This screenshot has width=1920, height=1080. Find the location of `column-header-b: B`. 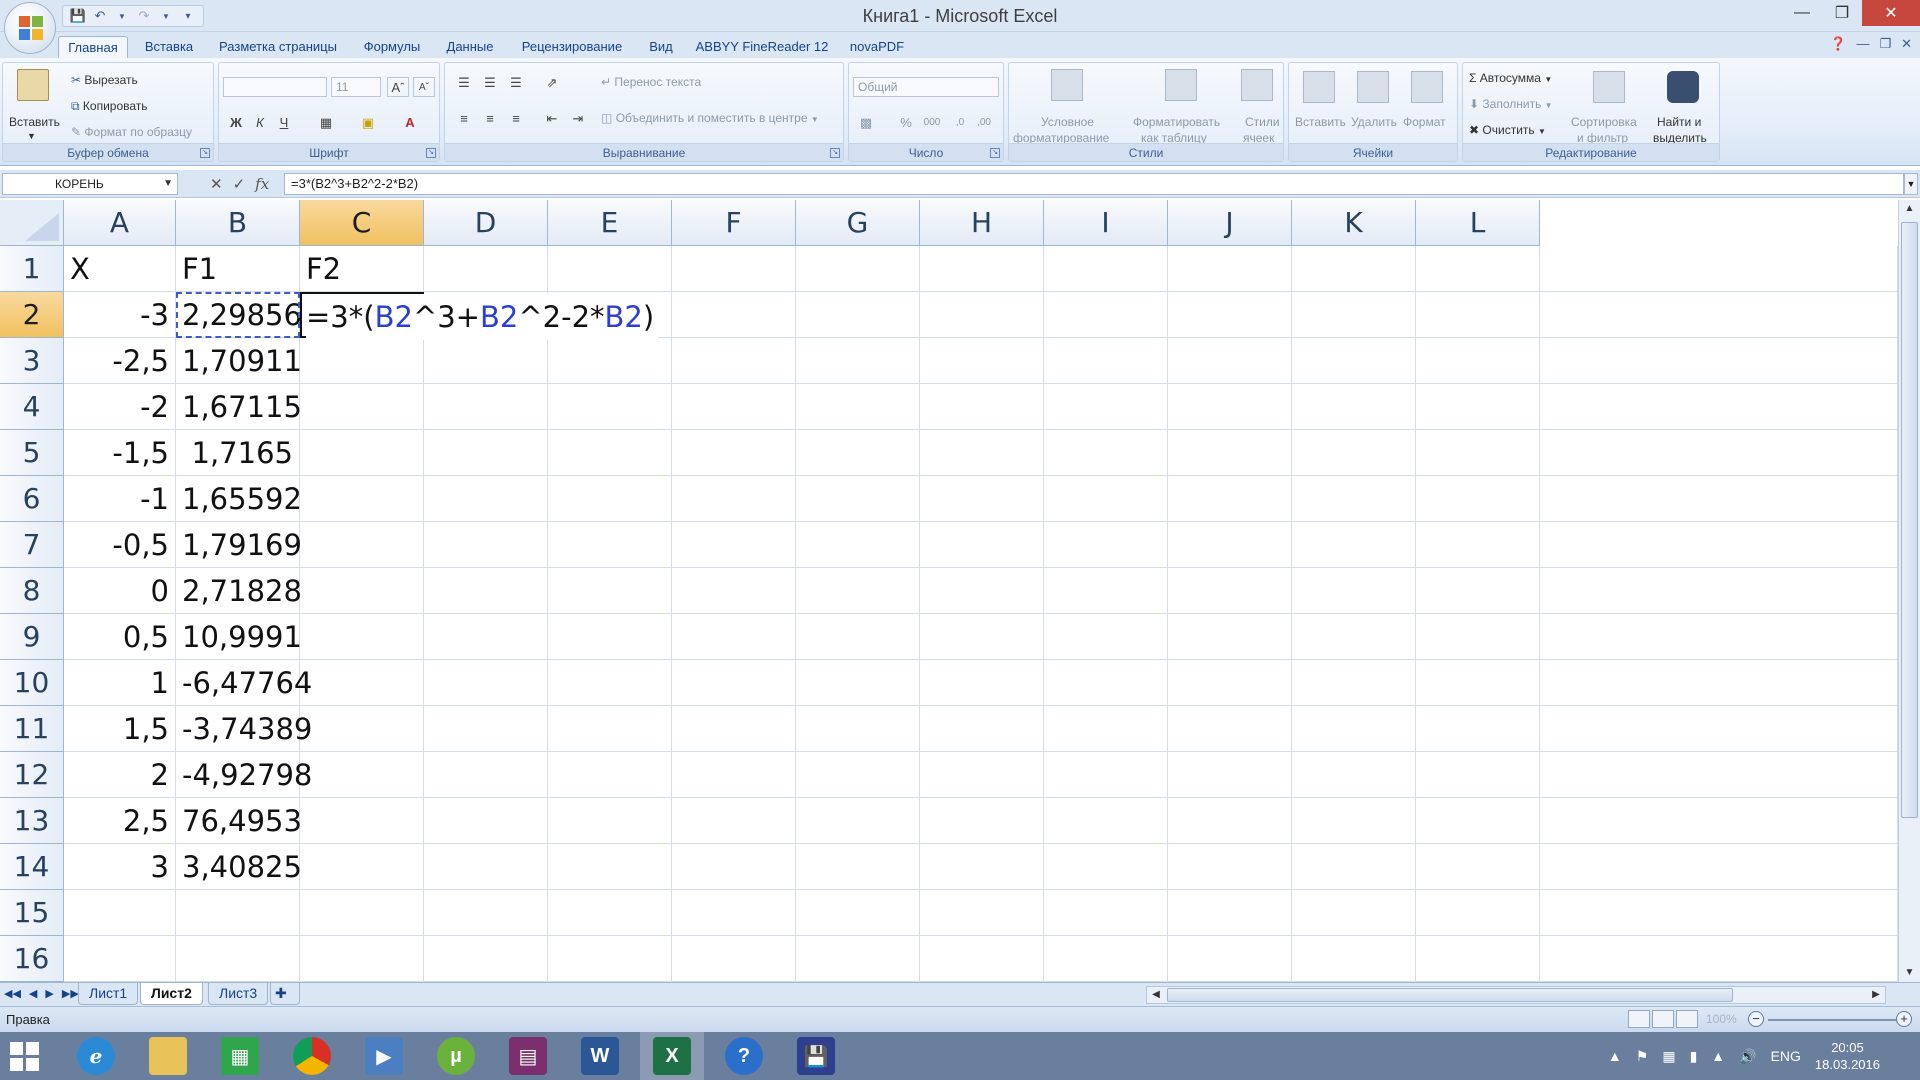

column-header-b: B is located at coordinates (238, 223).